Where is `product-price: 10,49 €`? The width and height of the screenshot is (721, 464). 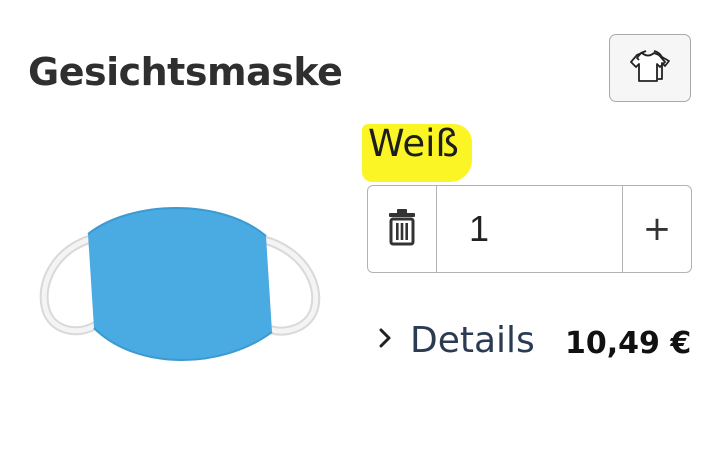 product-price: 10,49 € is located at coordinates (628, 343).